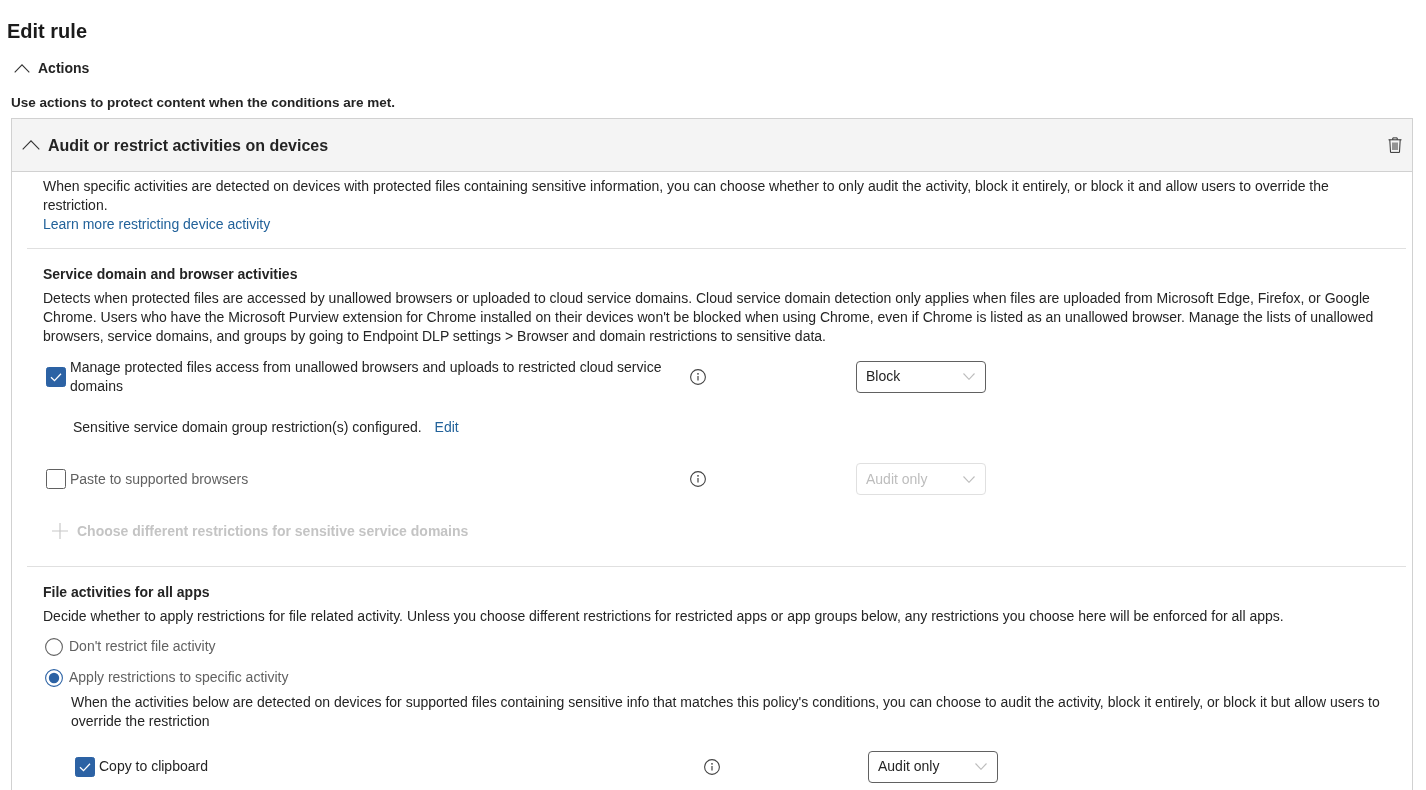 The image size is (1426, 790). Describe the element at coordinates (52, 68) in the screenshot. I see `section-toggle: Actions` at that location.